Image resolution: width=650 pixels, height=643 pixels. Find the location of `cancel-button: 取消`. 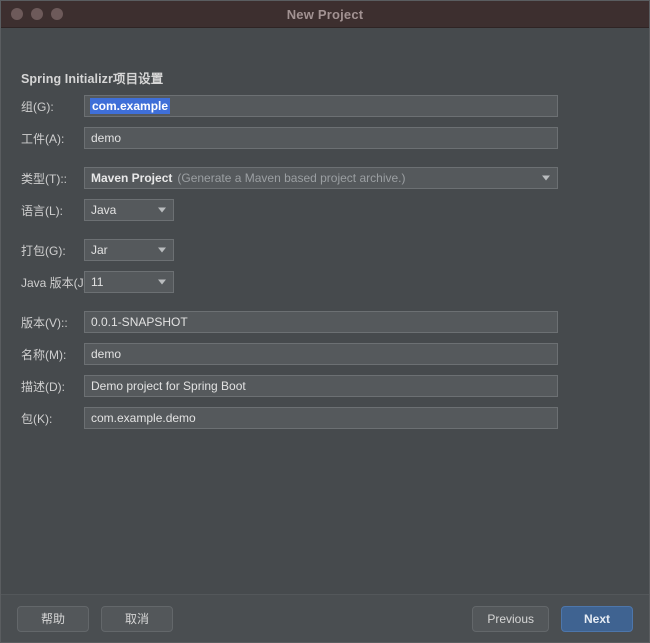

cancel-button: 取消 is located at coordinates (137, 618).